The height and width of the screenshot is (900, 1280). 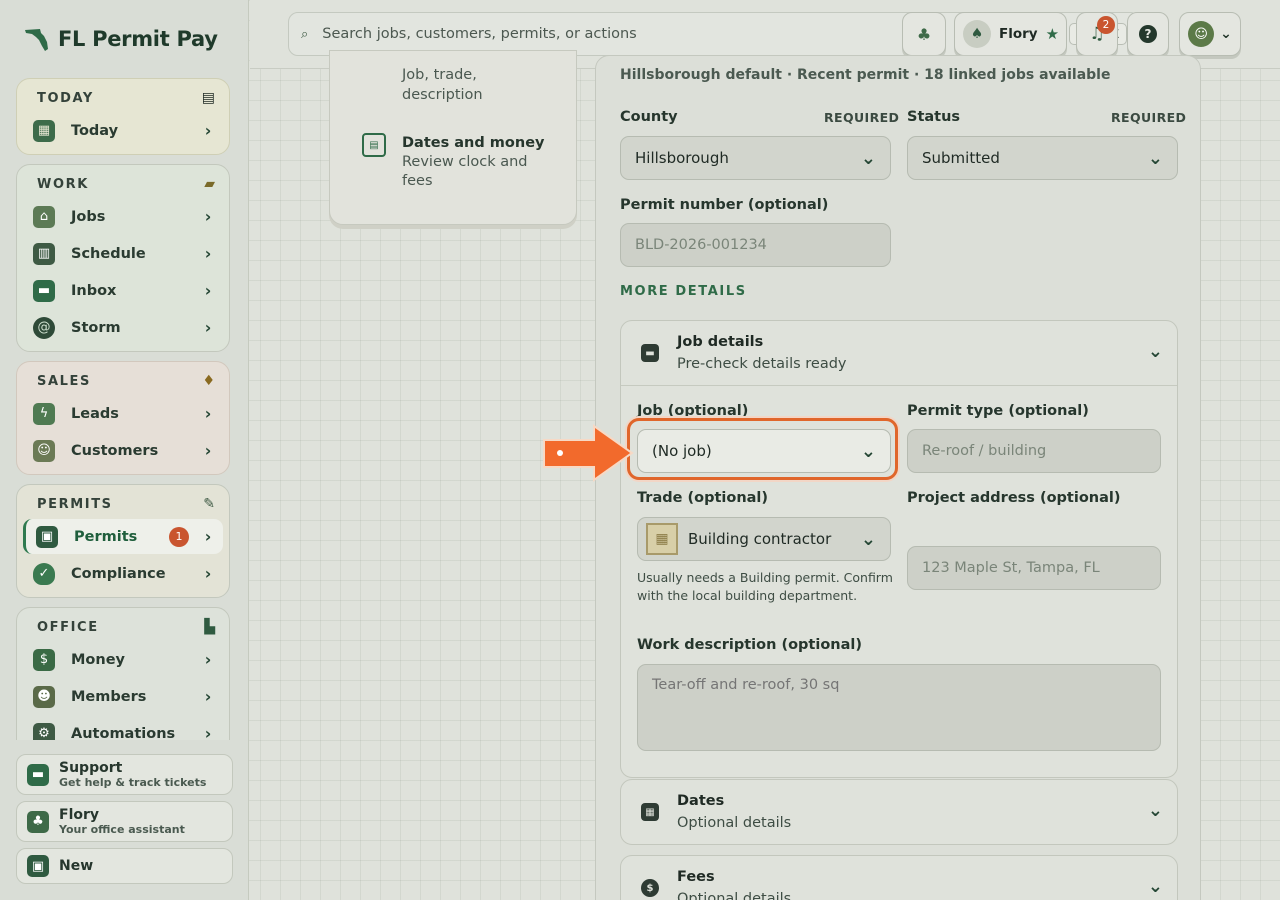 I want to click on help-button: ?, so click(x=1148, y=34).